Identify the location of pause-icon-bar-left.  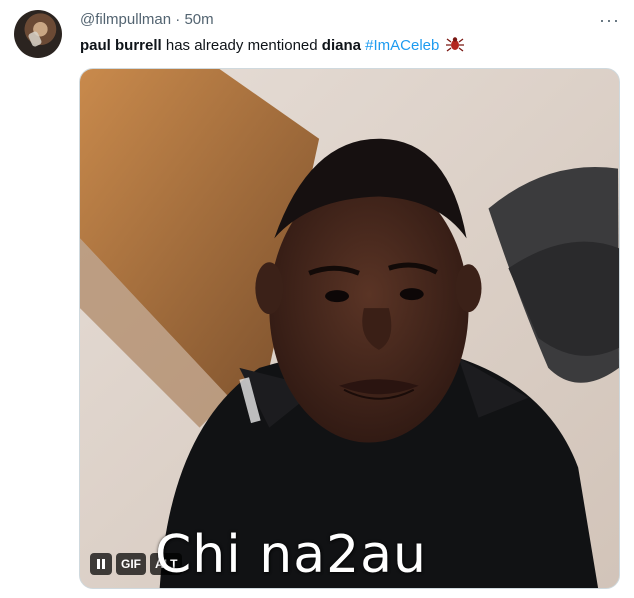
(98, 564).